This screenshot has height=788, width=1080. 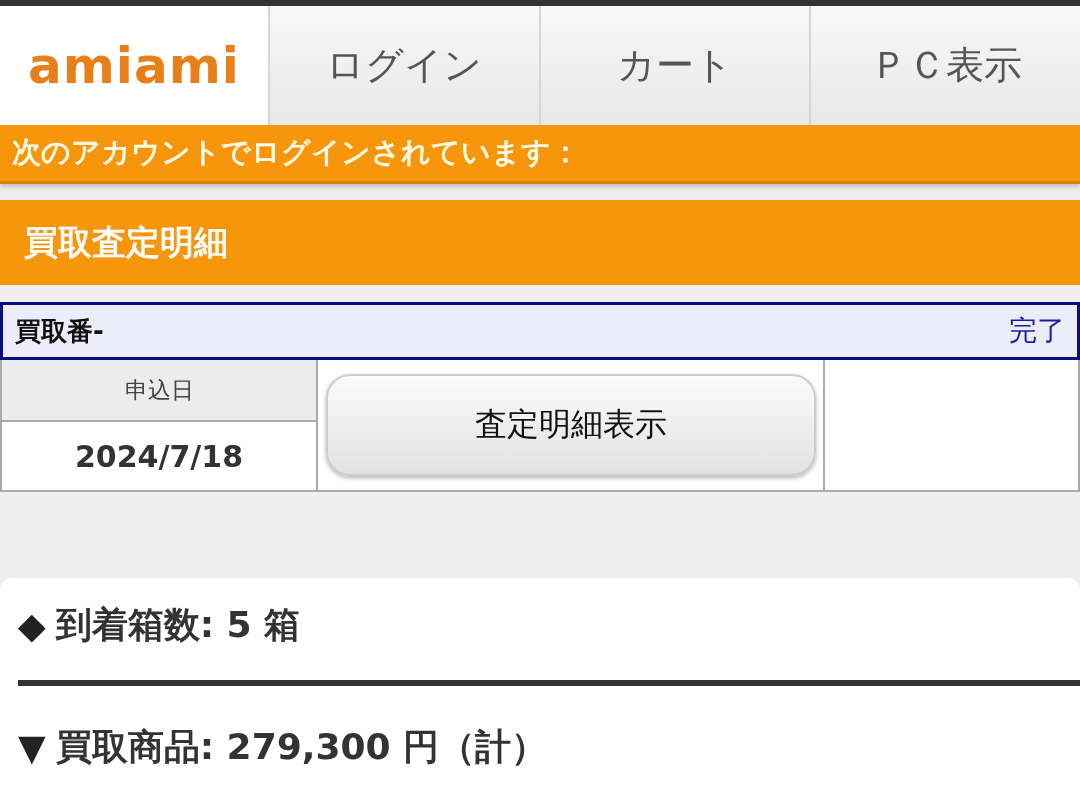 I want to click on summary-text: 到着箱数: 5 箱, so click(x=178, y=624).